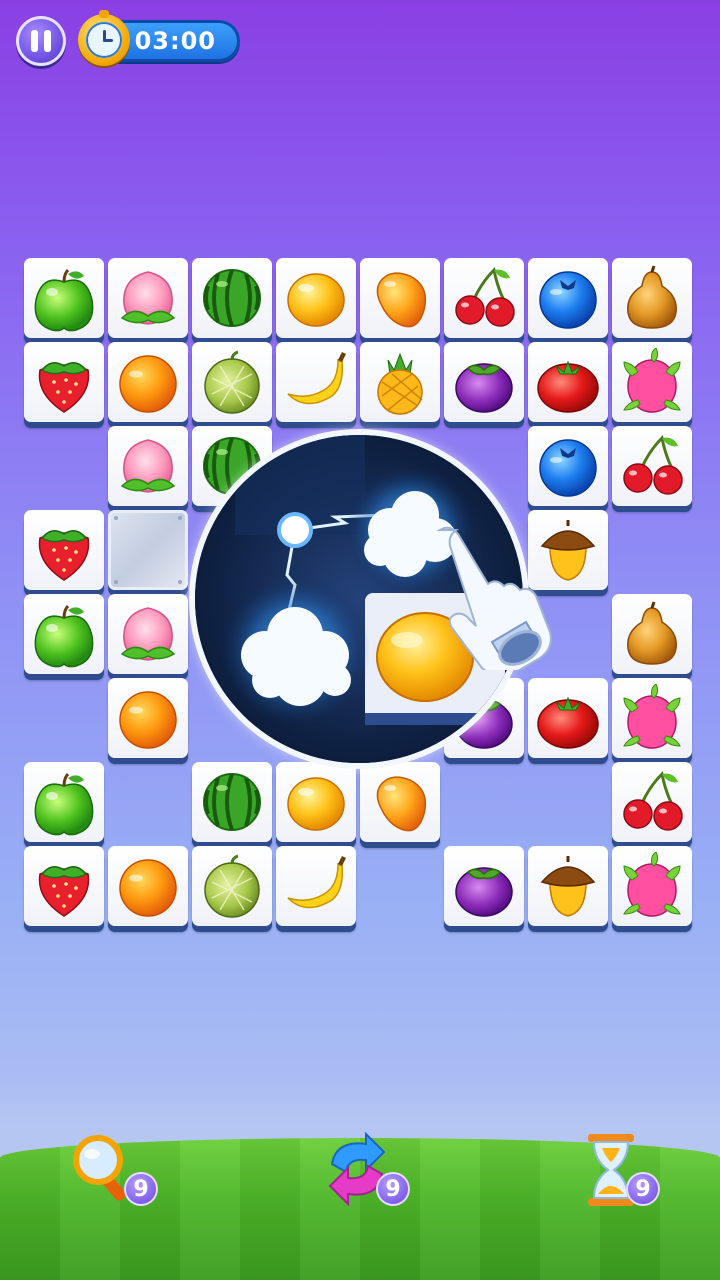 The width and height of the screenshot is (720, 1280). I want to click on tile-pineapple, so click(400, 382).